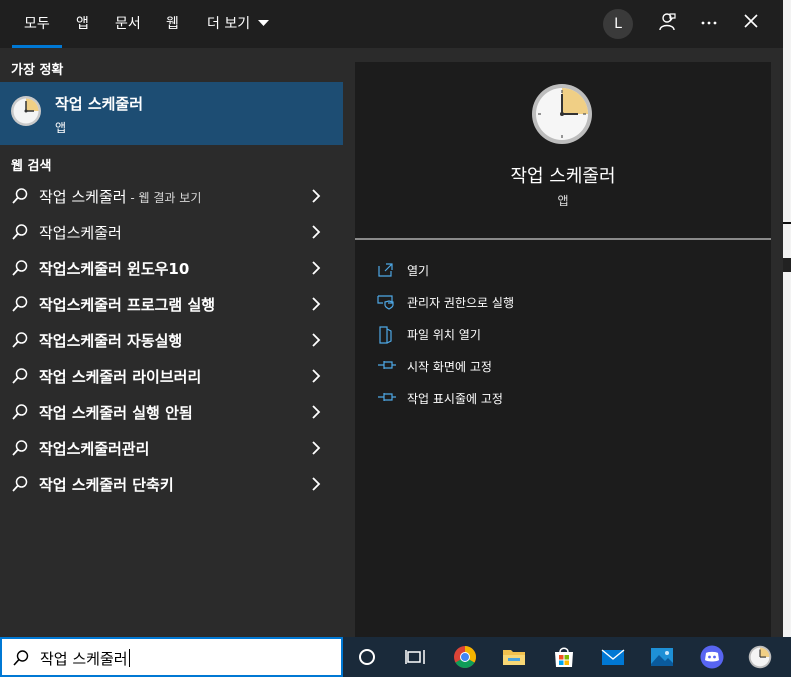  Describe the element at coordinates (527, 303) in the screenshot. I see `action-run-as-admin: 관리자 권한으로 실행` at that location.